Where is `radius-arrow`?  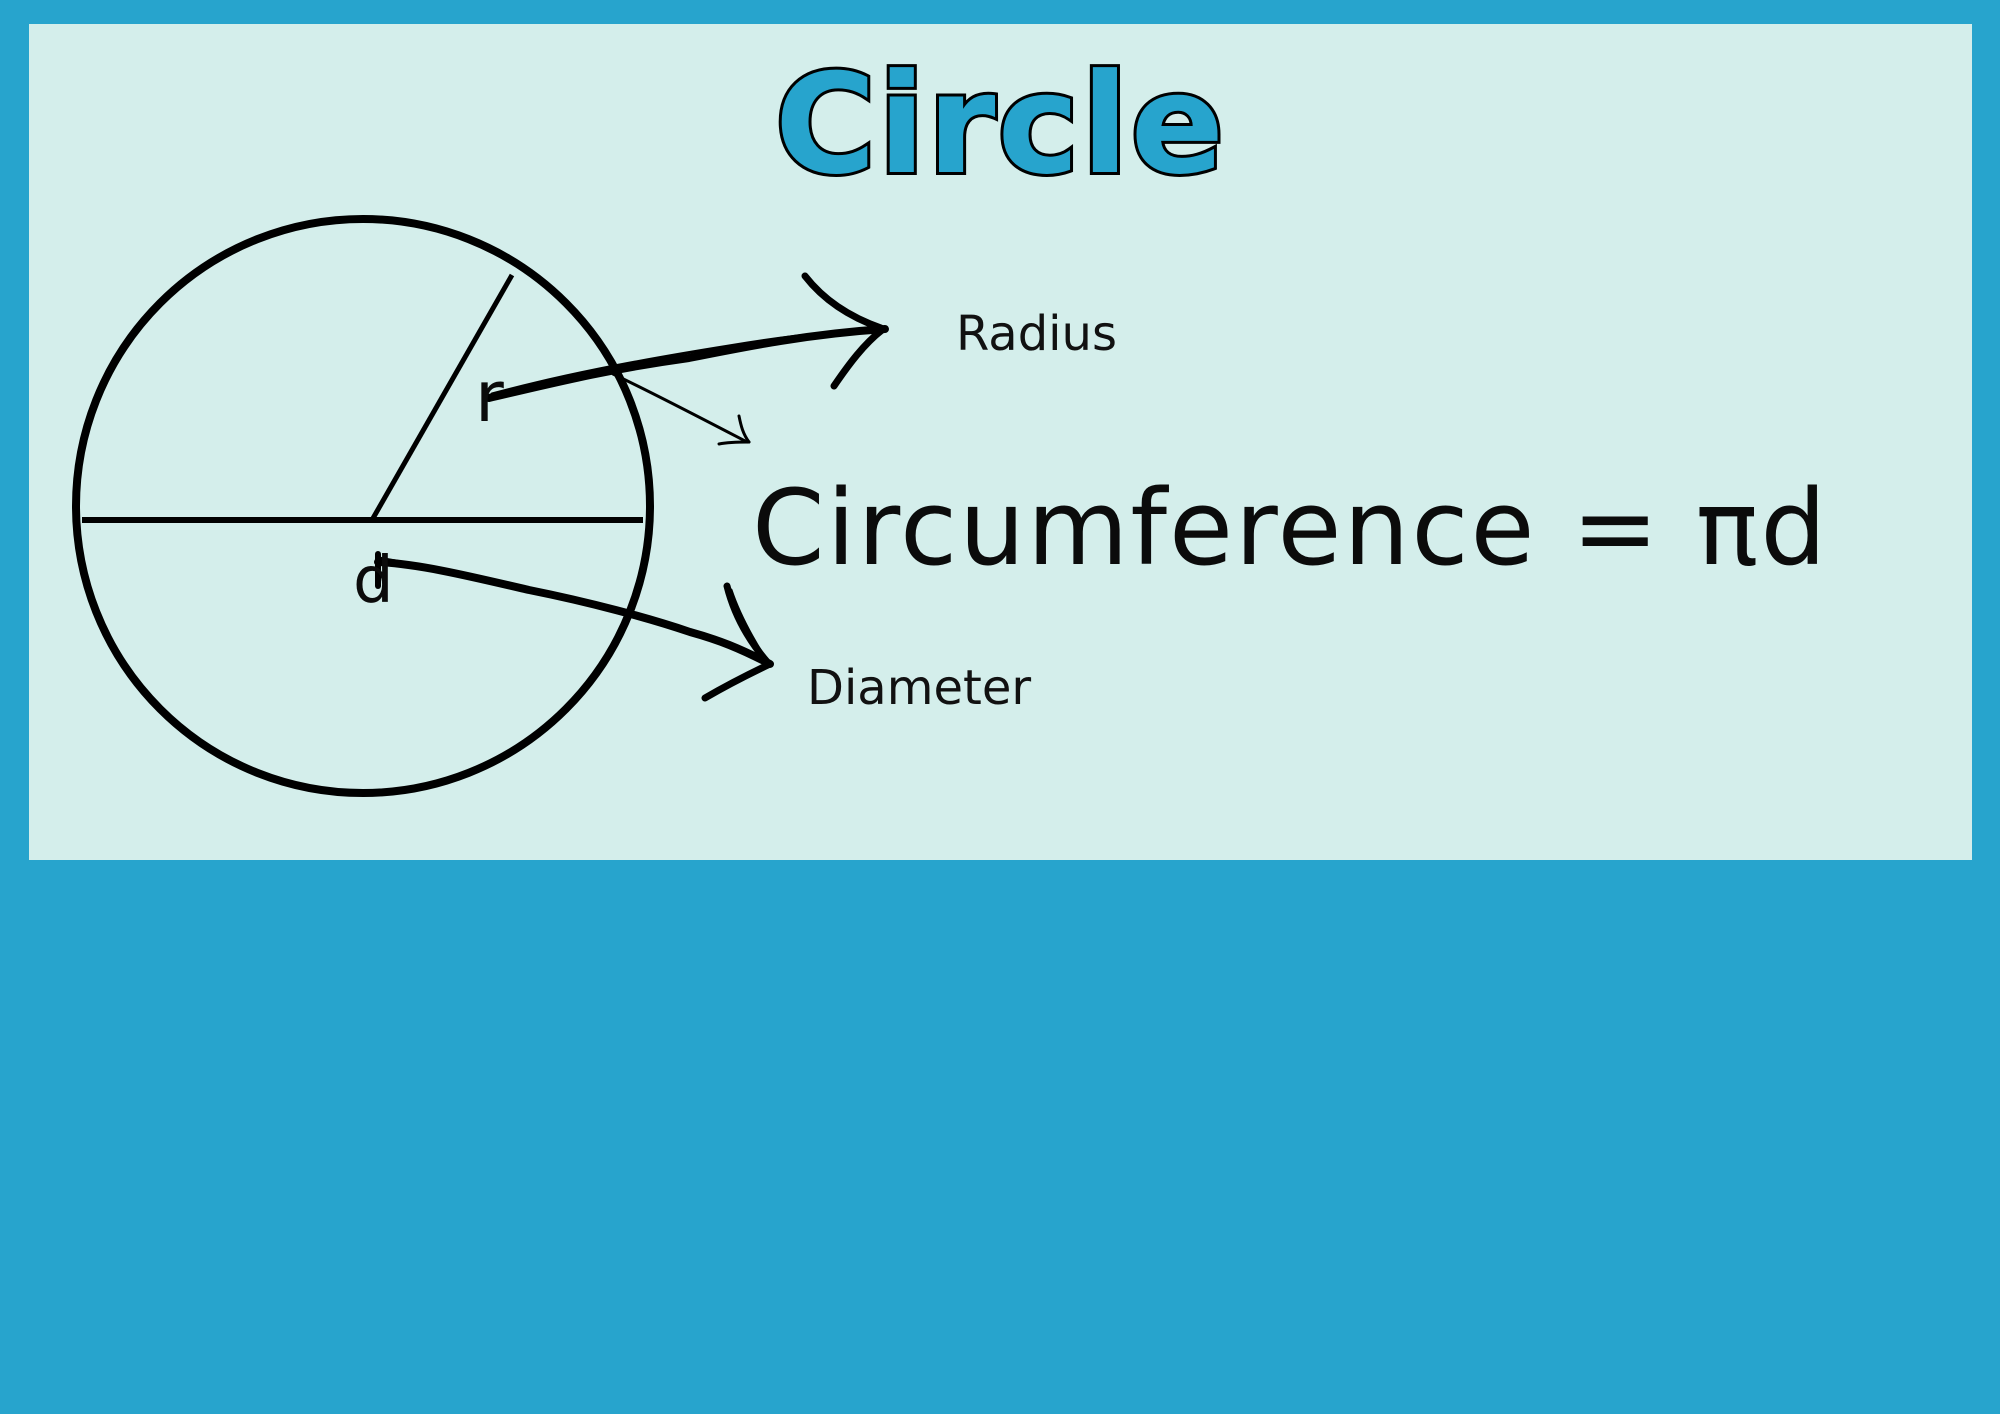
radius-arrow is located at coordinates (687, 337).